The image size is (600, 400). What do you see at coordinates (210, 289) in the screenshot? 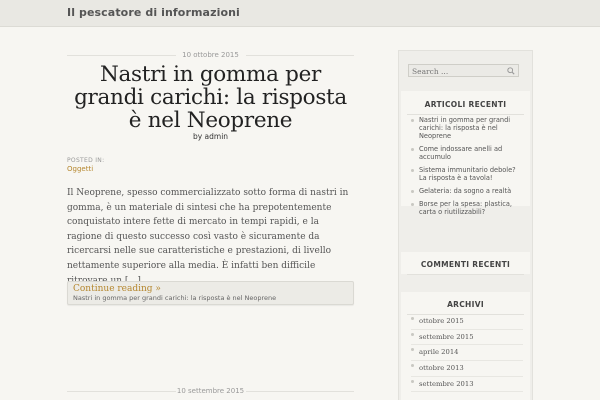
I see `continue-reading-link: Continue reading »` at bounding box center [210, 289].